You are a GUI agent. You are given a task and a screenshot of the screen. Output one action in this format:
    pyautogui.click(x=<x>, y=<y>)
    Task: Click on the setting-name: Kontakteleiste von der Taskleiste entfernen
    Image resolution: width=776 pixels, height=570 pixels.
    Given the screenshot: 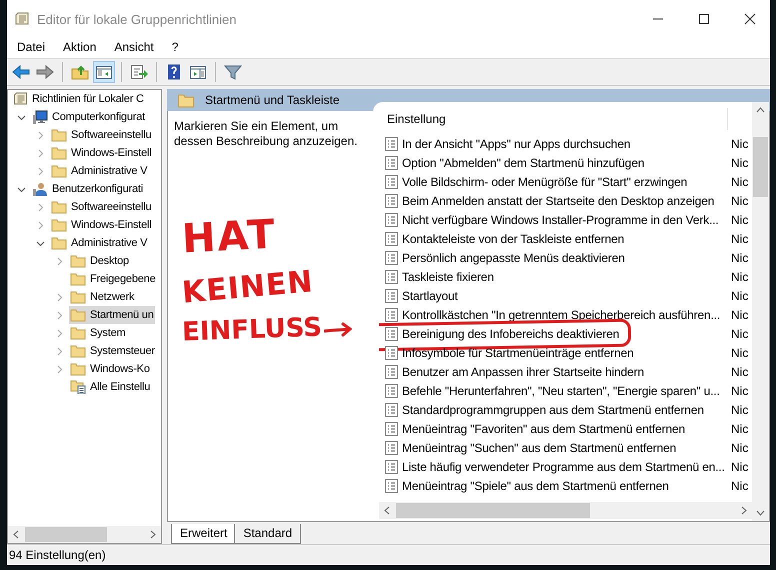 What is the action you would take?
    pyautogui.click(x=513, y=239)
    